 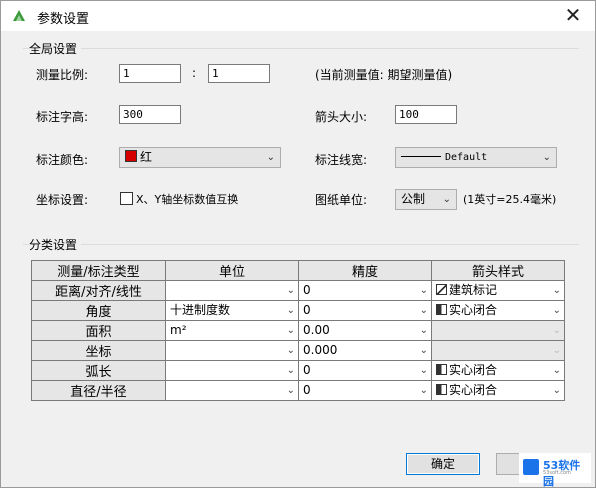 I want to click on scale-right-input: 1, so click(x=239, y=73).